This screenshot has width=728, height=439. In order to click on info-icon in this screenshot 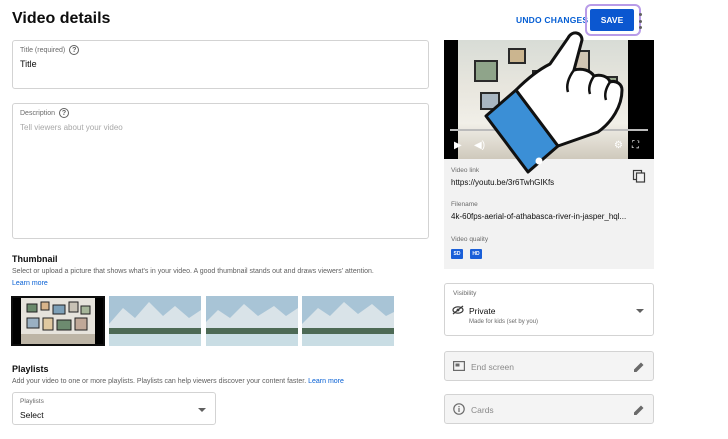, I will do `click(459, 409)`.